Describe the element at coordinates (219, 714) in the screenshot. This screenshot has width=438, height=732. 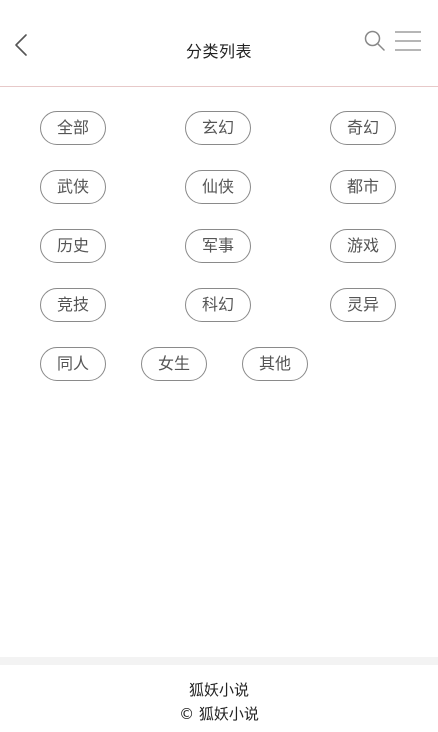
I see `footer-copyright: © 狐妖小说` at that location.